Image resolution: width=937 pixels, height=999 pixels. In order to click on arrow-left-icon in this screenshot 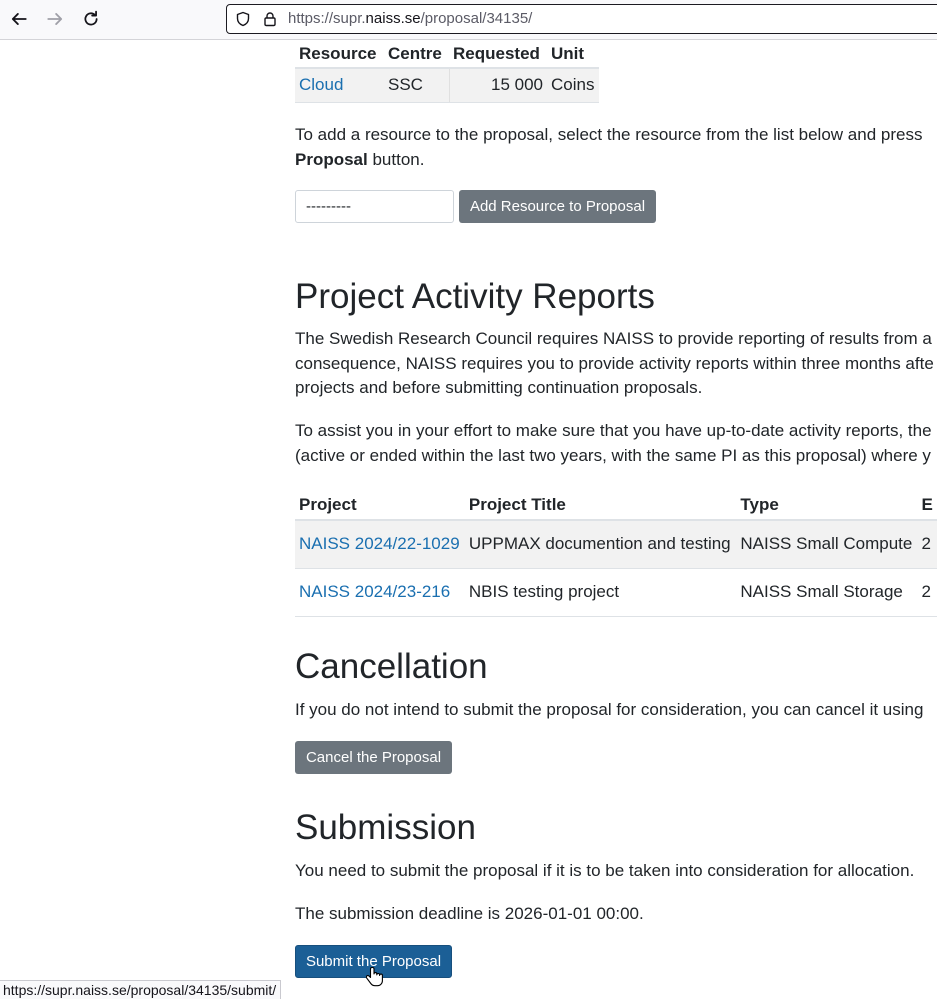, I will do `click(19, 19)`.